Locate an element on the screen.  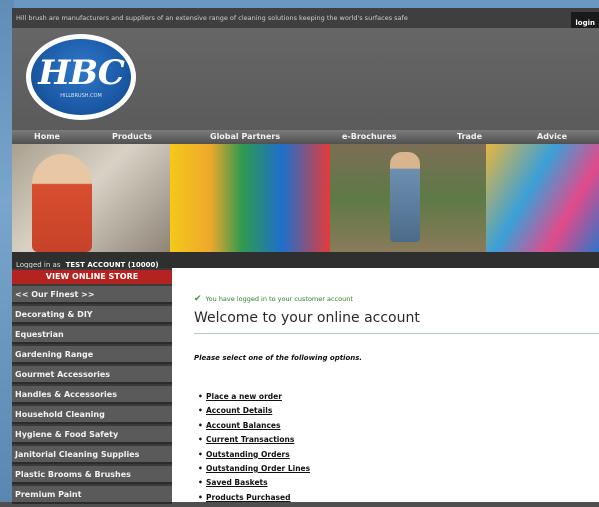
list-item: • Outstanding Order Lines is located at coordinates (254, 471).